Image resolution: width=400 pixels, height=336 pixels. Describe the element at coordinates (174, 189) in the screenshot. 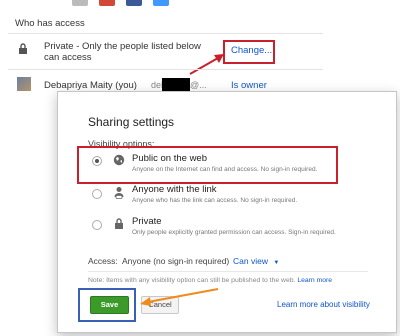

I see `option-title: Anyone with the link` at that location.